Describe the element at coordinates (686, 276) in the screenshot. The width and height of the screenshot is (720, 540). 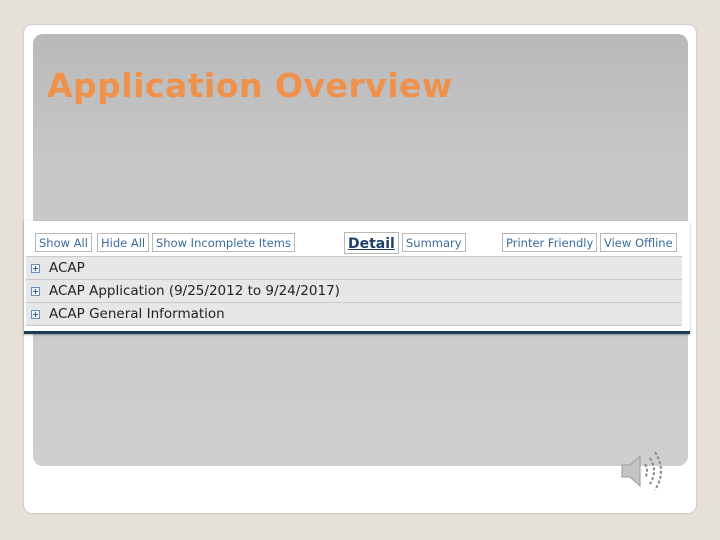
I see `screenshot-edge` at that location.